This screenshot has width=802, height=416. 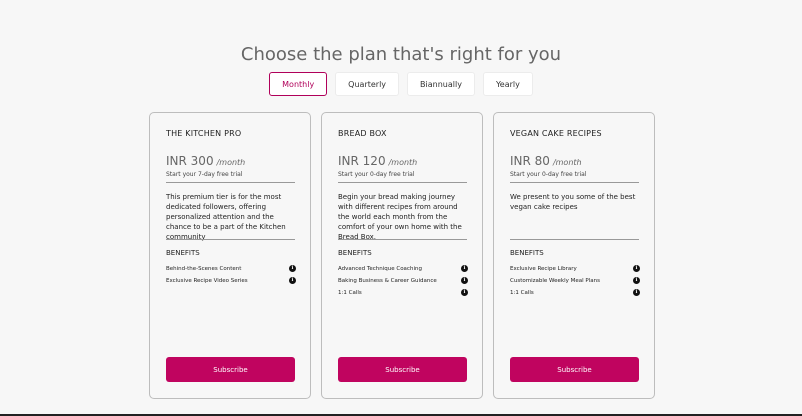 I want to click on plan-price: INR 120/month, so click(x=377, y=161).